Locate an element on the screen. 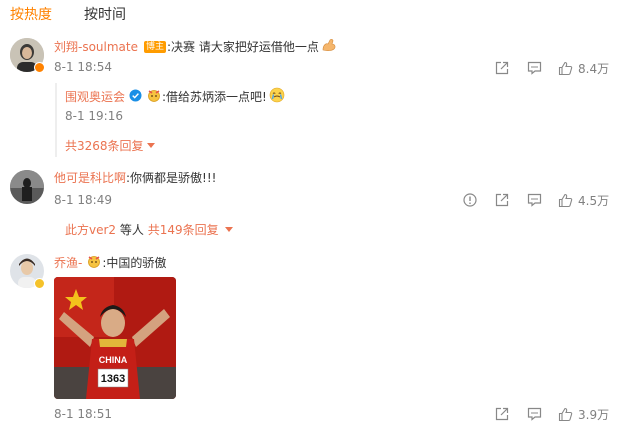 Image resolution: width=636 pixels, height=424 pixels. reply-username: 围观奥运会 is located at coordinates (95, 97).